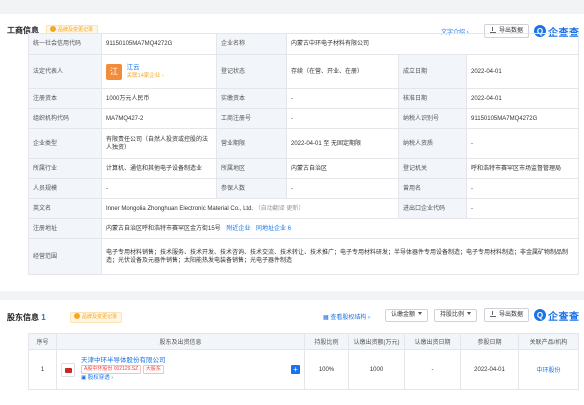 The image size is (584, 405). Describe the element at coordinates (65, 118) in the screenshot. I see `org-code-label: 组织机构代码` at that location.